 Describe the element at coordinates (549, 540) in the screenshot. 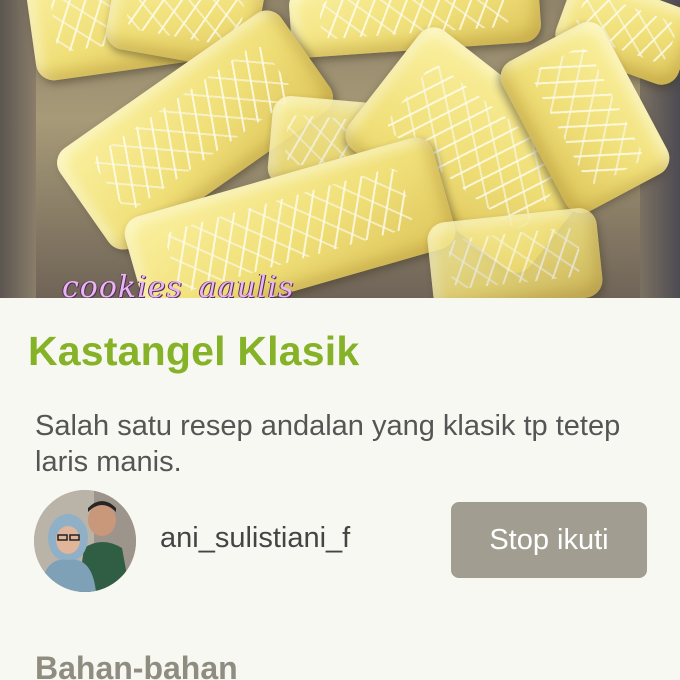

I see `unfollow-button: Stop ikuti` at that location.